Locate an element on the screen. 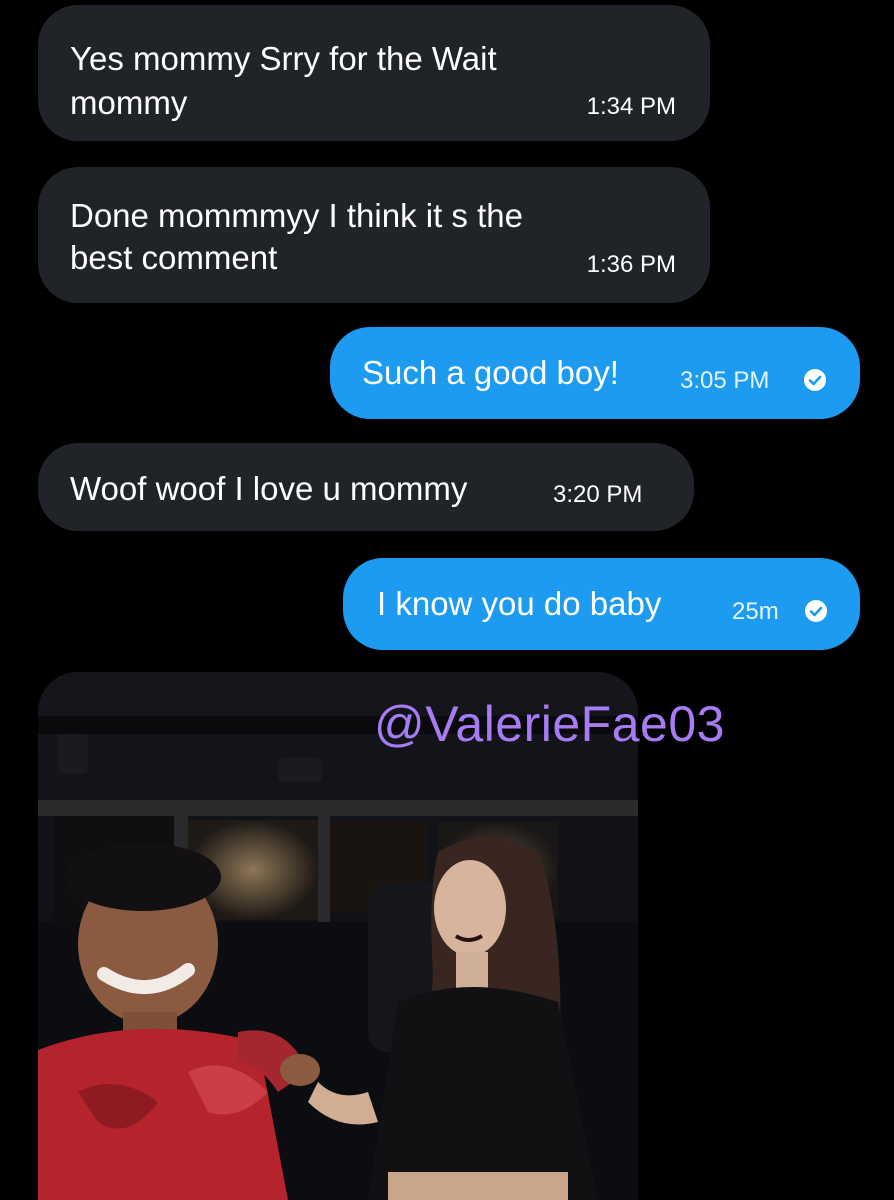 The image size is (894, 1200). message-timestamp: 25m is located at coordinates (755, 611).